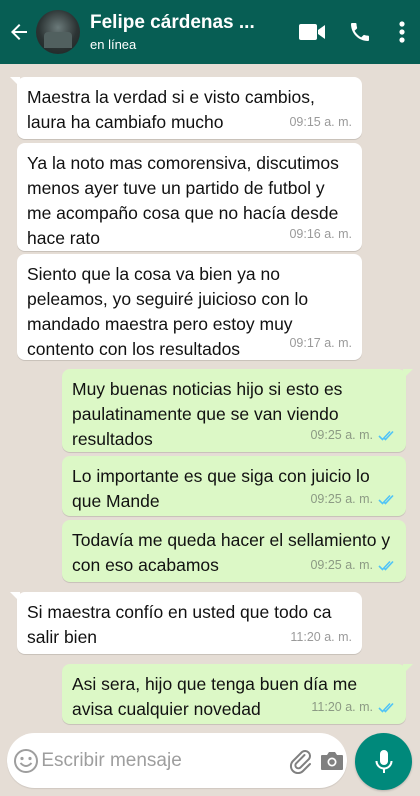  I want to click on contact-avatar, so click(58, 32).